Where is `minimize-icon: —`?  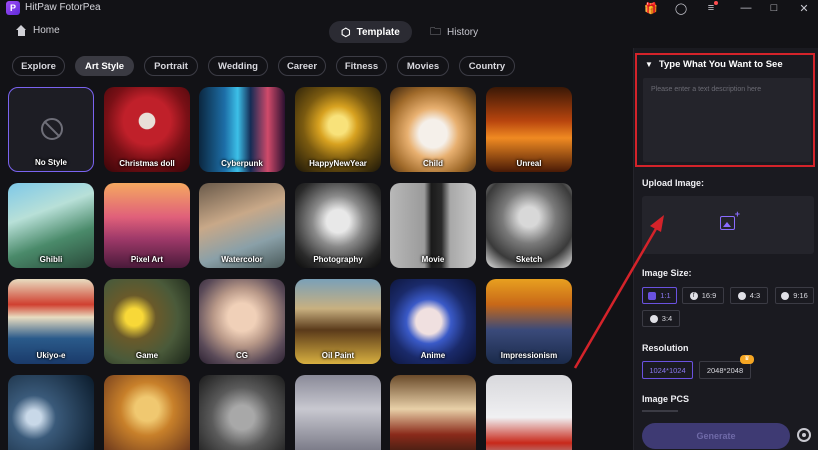
minimize-icon: — is located at coordinates (746, 8).